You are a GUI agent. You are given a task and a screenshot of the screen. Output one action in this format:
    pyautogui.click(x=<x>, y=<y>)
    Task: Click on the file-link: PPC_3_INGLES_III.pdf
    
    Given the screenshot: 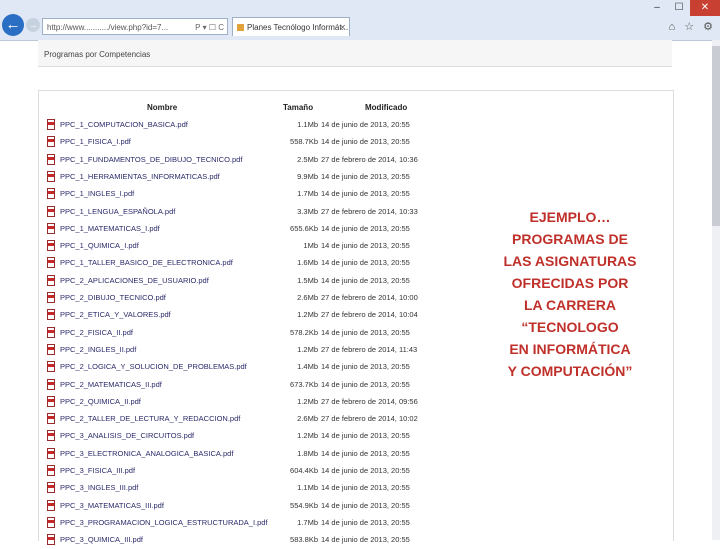 What is the action you would take?
    pyautogui.click(x=99, y=487)
    